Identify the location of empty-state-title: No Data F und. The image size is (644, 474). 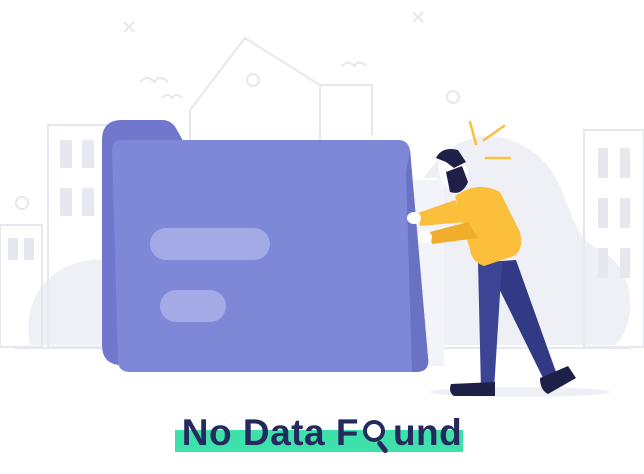
(322, 433).